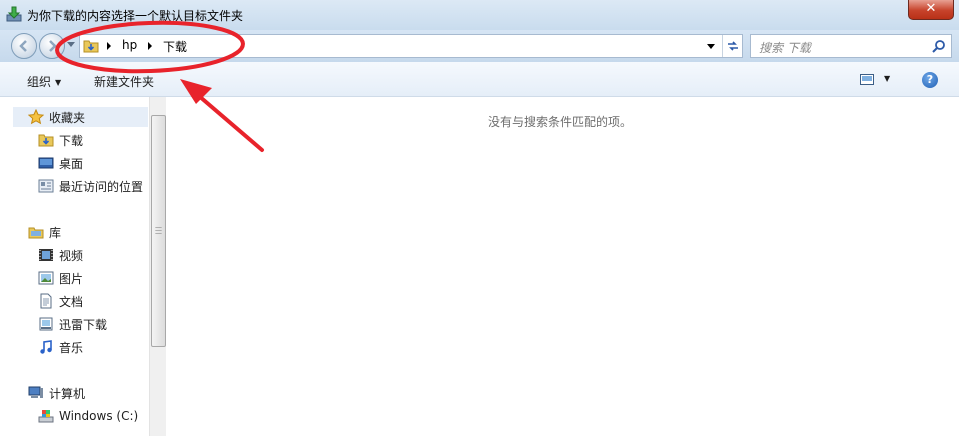 The image size is (959, 436). I want to click on refresh-icon, so click(733, 46).